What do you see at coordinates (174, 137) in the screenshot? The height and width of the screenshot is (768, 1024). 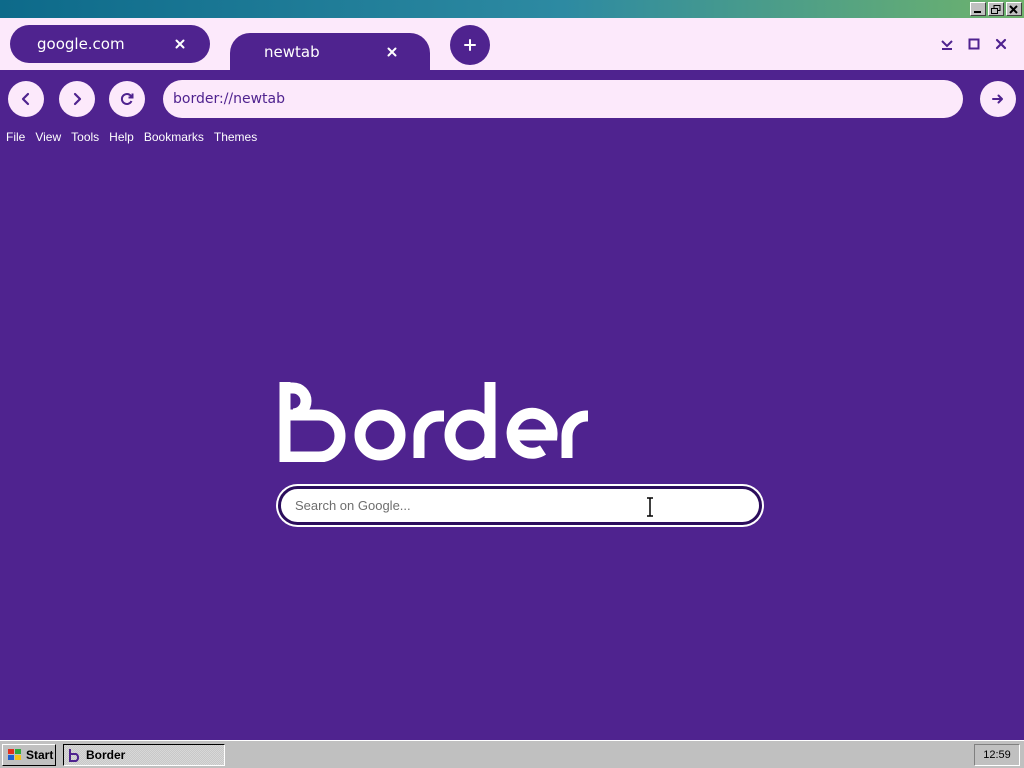 I see `menu-bookmarks: Bookmarks` at bounding box center [174, 137].